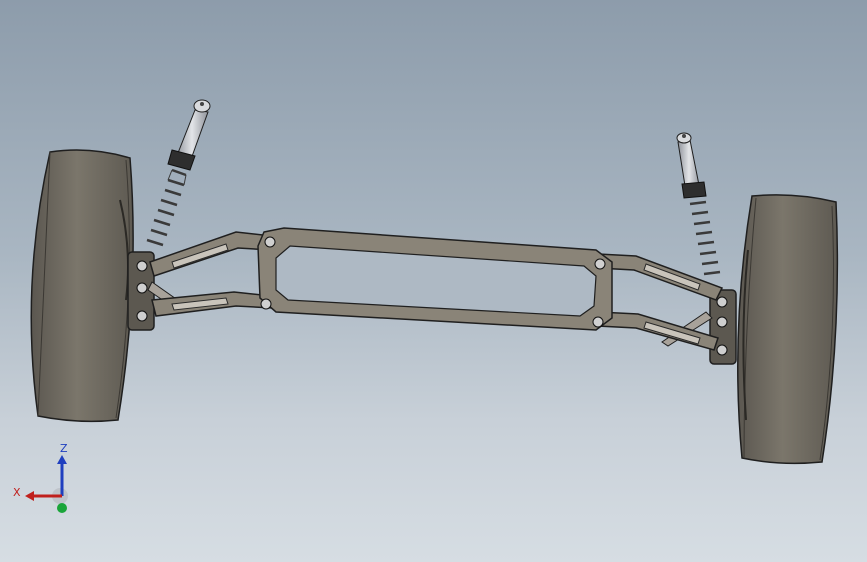 This screenshot has width=867, height=562. I want to click on coil-spring-left, so click(166, 207).